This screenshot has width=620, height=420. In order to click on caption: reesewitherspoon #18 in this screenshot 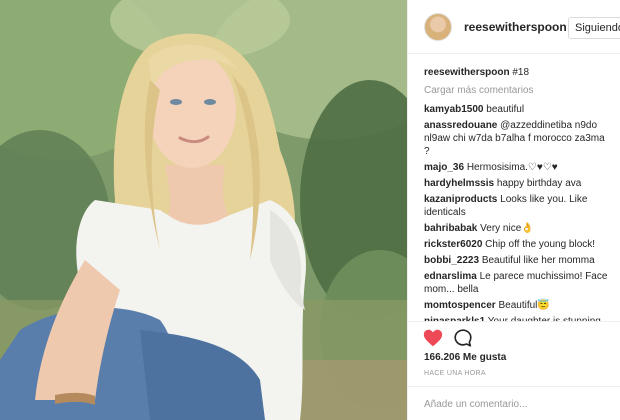, I will do `click(516, 73)`.